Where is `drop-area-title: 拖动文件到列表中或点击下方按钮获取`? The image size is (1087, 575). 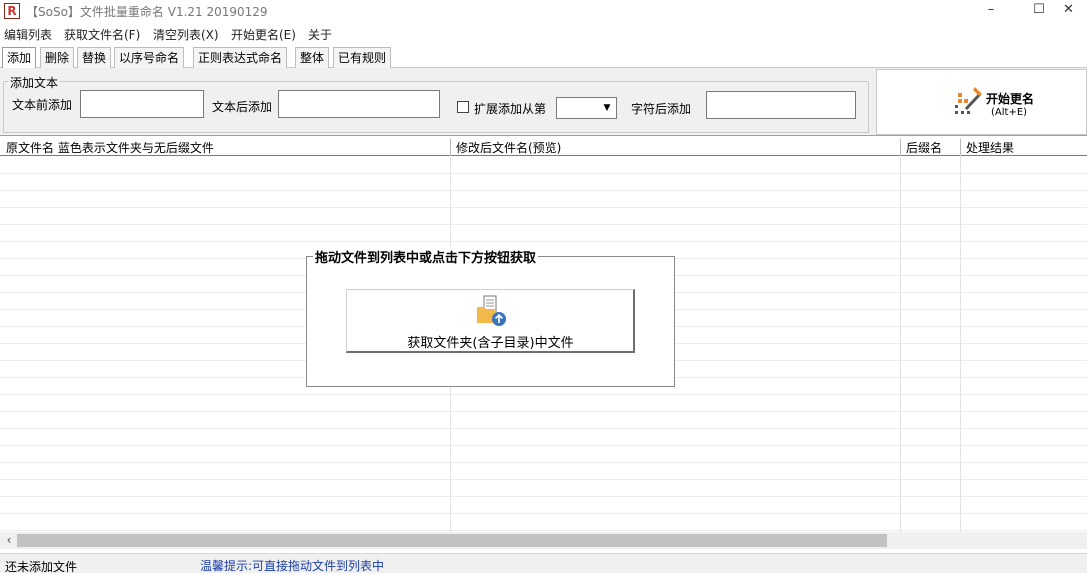 drop-area-title: 拖动文件到列表中或点击下方按钮获取 is located at coordinates (426, 256).